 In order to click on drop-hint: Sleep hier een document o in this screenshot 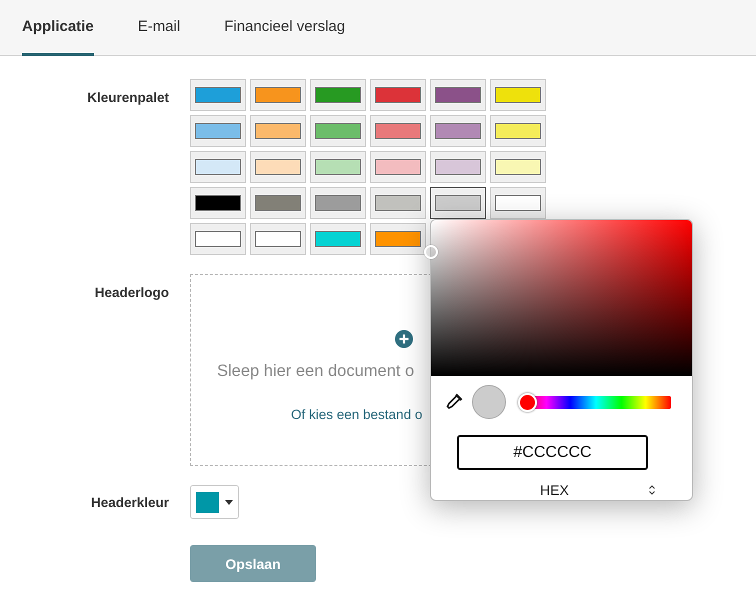, I will do `click(315, 371)`.